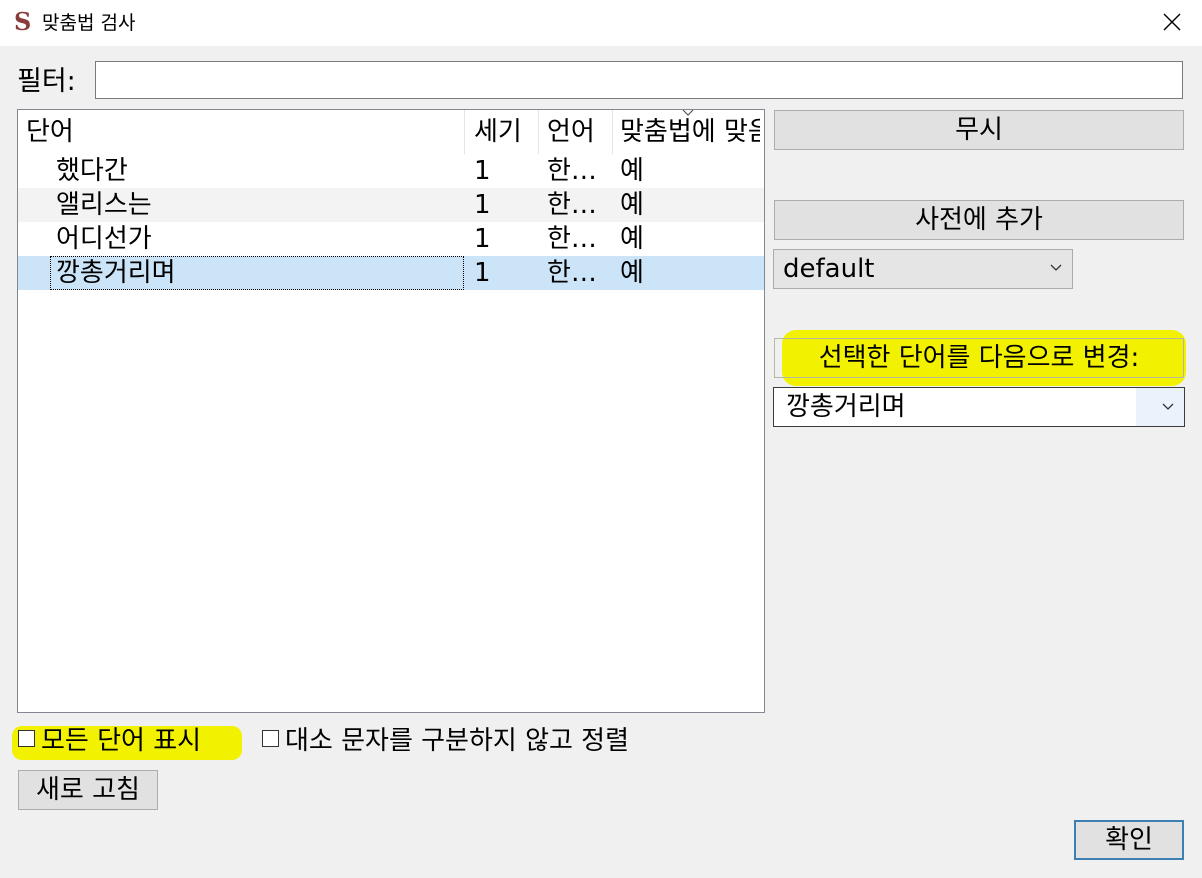  What do you see at coordinates (104, 239) in the screenshot?
I see `word-cell: 어디선가` at bounding box center [104, 239].